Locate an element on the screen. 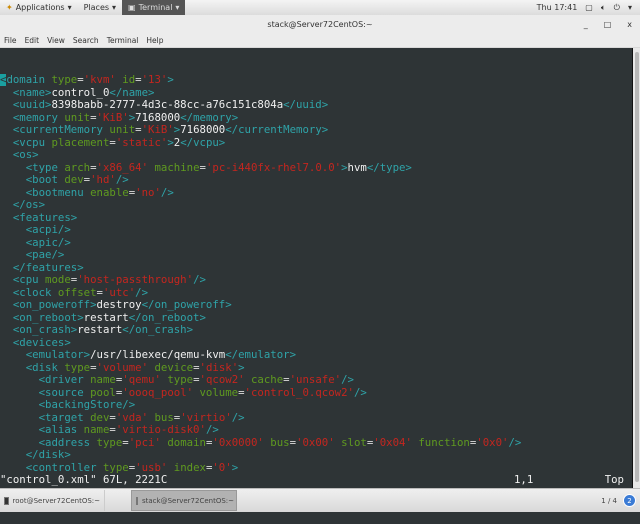 Image resolution: width=640 pixels, height=524 pixels. window-title: stack@Server72CentOS:~ is located at coordinates (320, 24).